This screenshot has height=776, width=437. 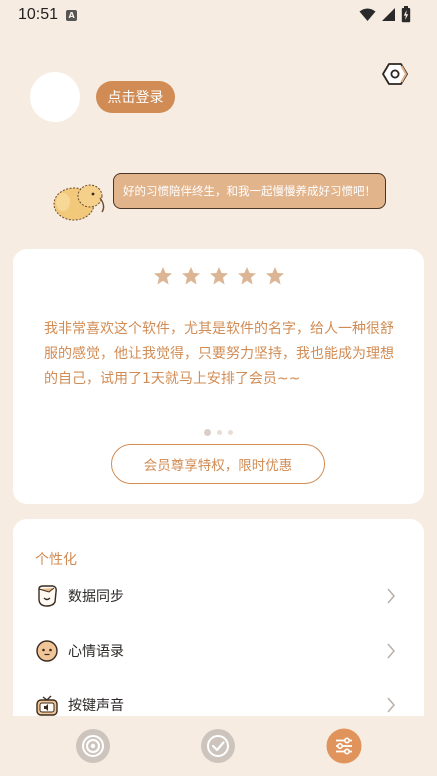 I want to click on settings-sliders-icon, so click(x=344, y=746).